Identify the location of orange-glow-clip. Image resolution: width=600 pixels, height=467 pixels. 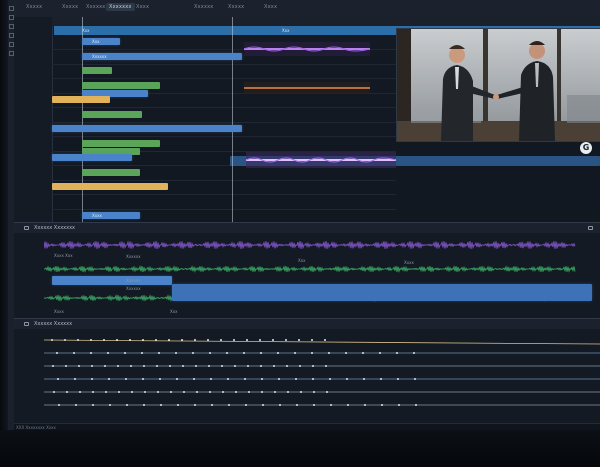
(307, 88).